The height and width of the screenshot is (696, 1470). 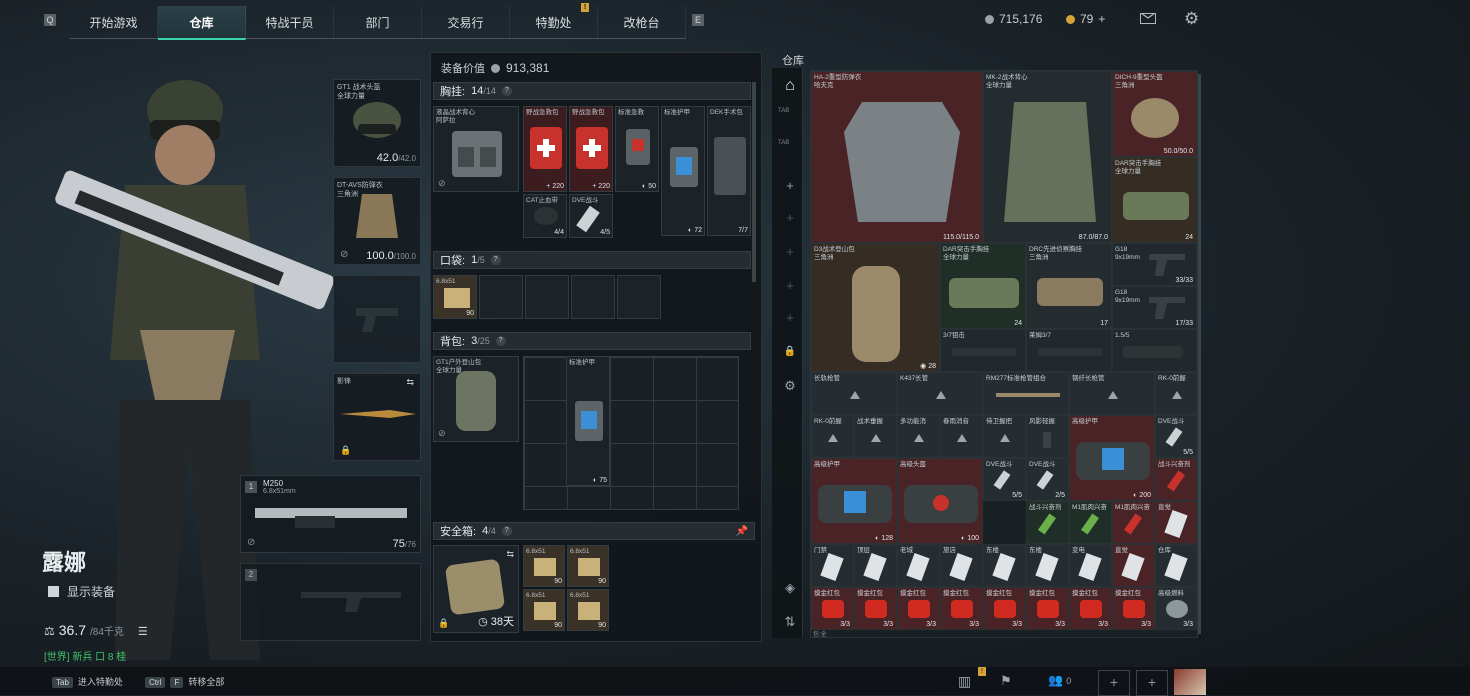 What do you see at coordinates (964, 681) in the screenshot?
I see `stats-icon: ▥` at bounding box center [964, 681].